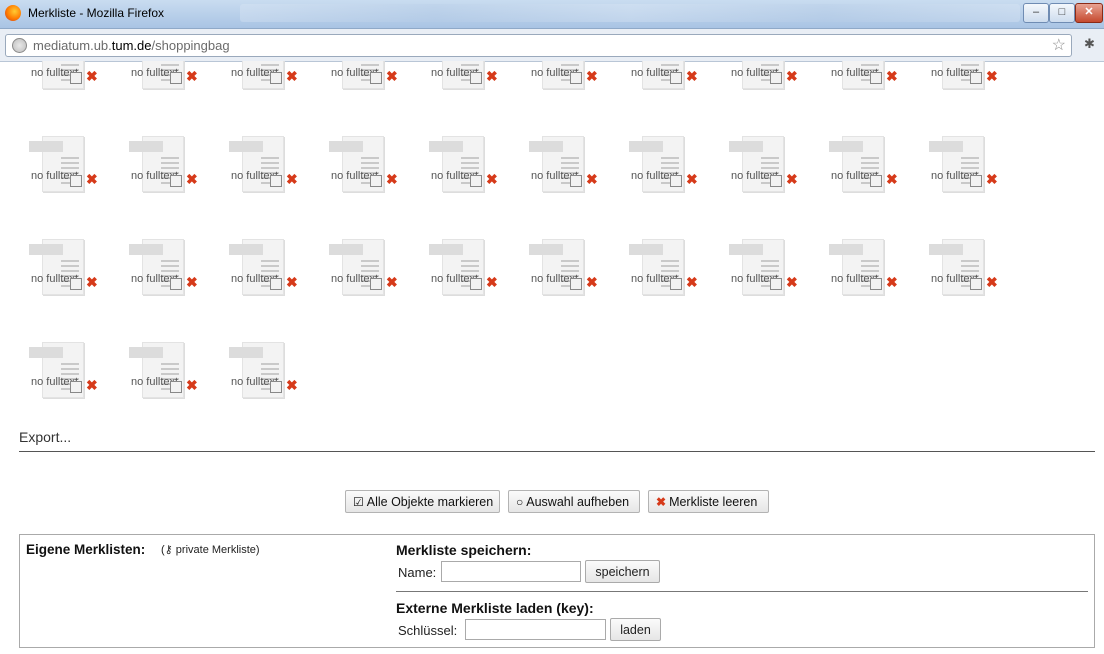 Image resolution: width=1104 pixels, height=654 pixels. Describe the element at coordinates (1062, 13) in the screenshot. I see `maximize-button: □` at that location.